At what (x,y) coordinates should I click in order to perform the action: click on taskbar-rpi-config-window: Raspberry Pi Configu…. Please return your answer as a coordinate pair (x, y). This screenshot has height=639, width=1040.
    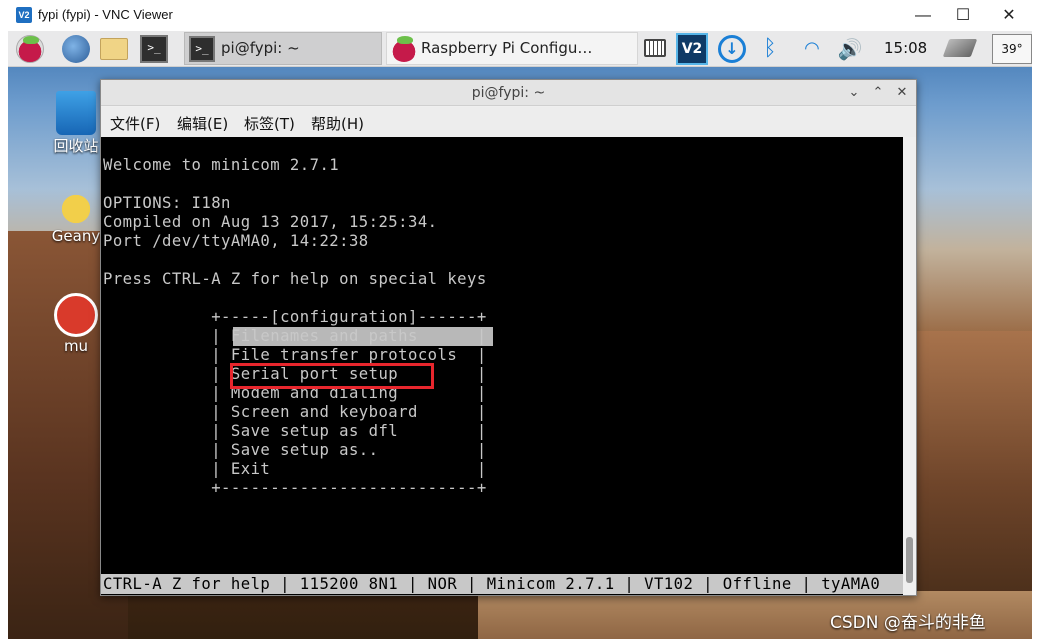
    Looking at the image, I should click on (512, 48).